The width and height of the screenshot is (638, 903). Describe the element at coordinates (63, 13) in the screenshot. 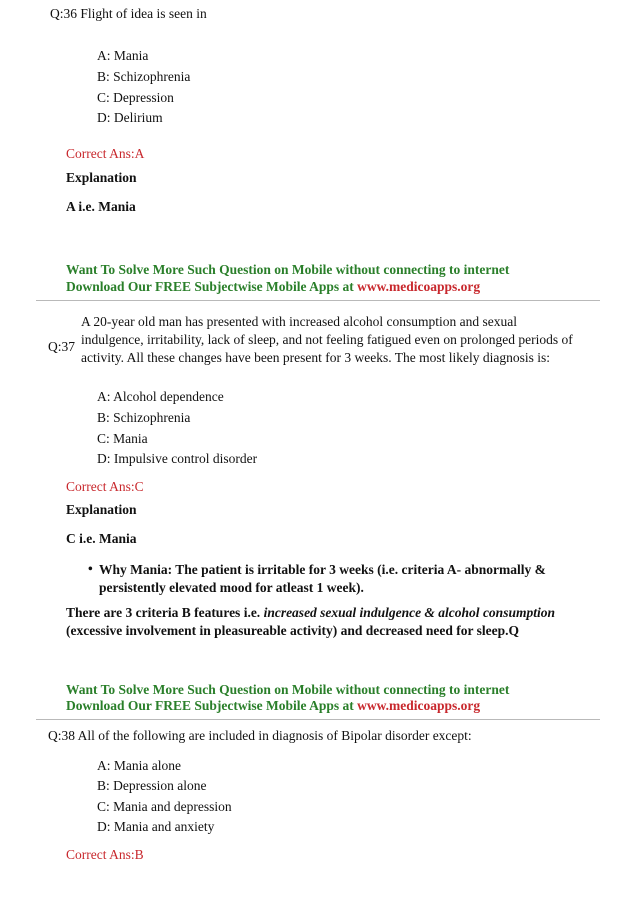

I see `question-number: Q:36` at that location.